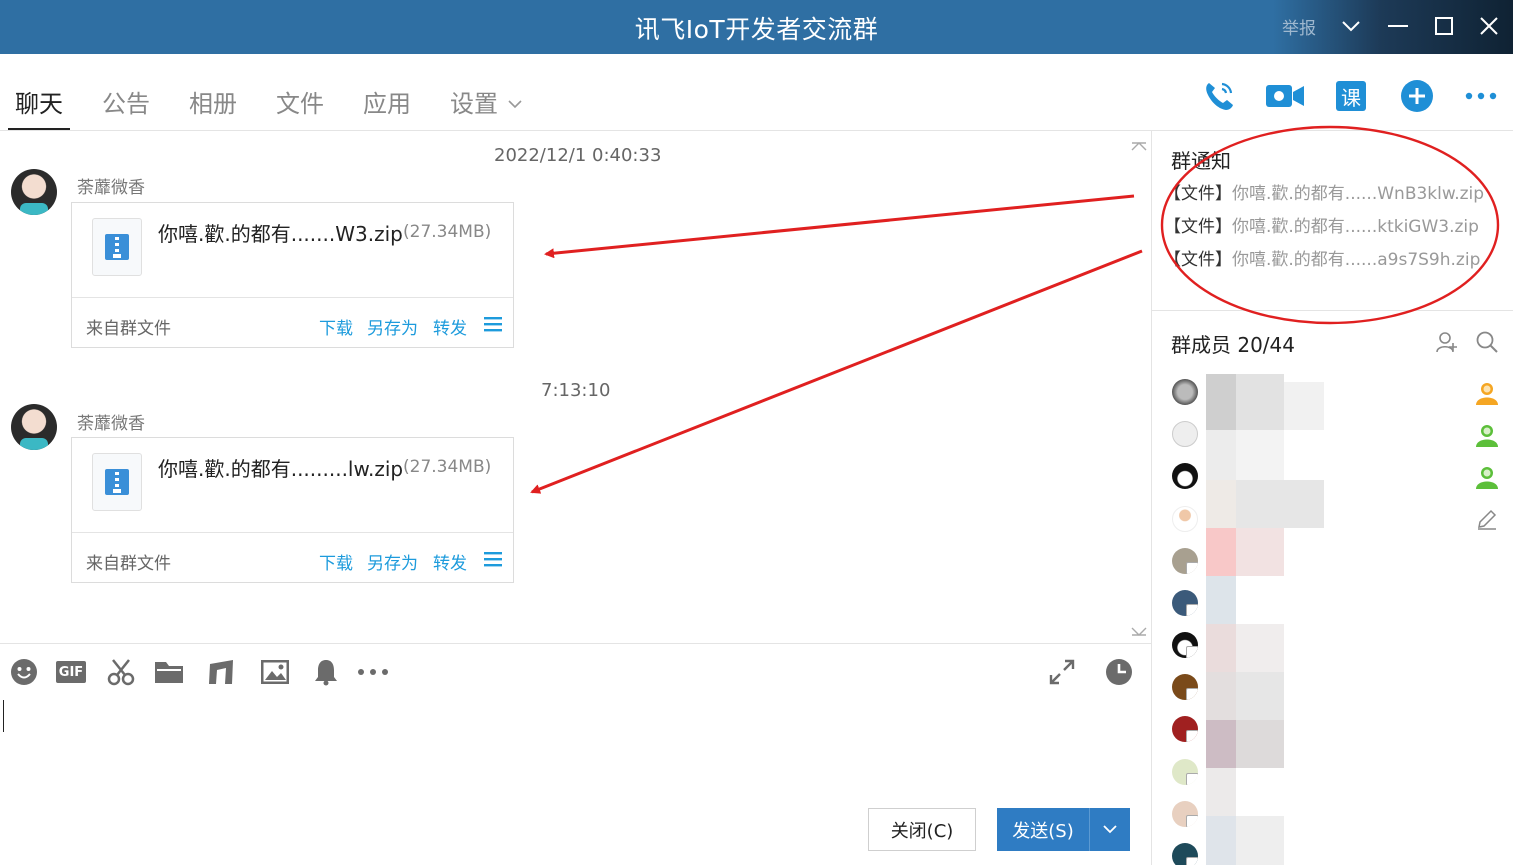 The width and height of the screenshot is (1513, 865). I want to click on notice-item: 【文件】你嘻.歡.的都有......ktkiGW3.zip, so click(1321, 224).